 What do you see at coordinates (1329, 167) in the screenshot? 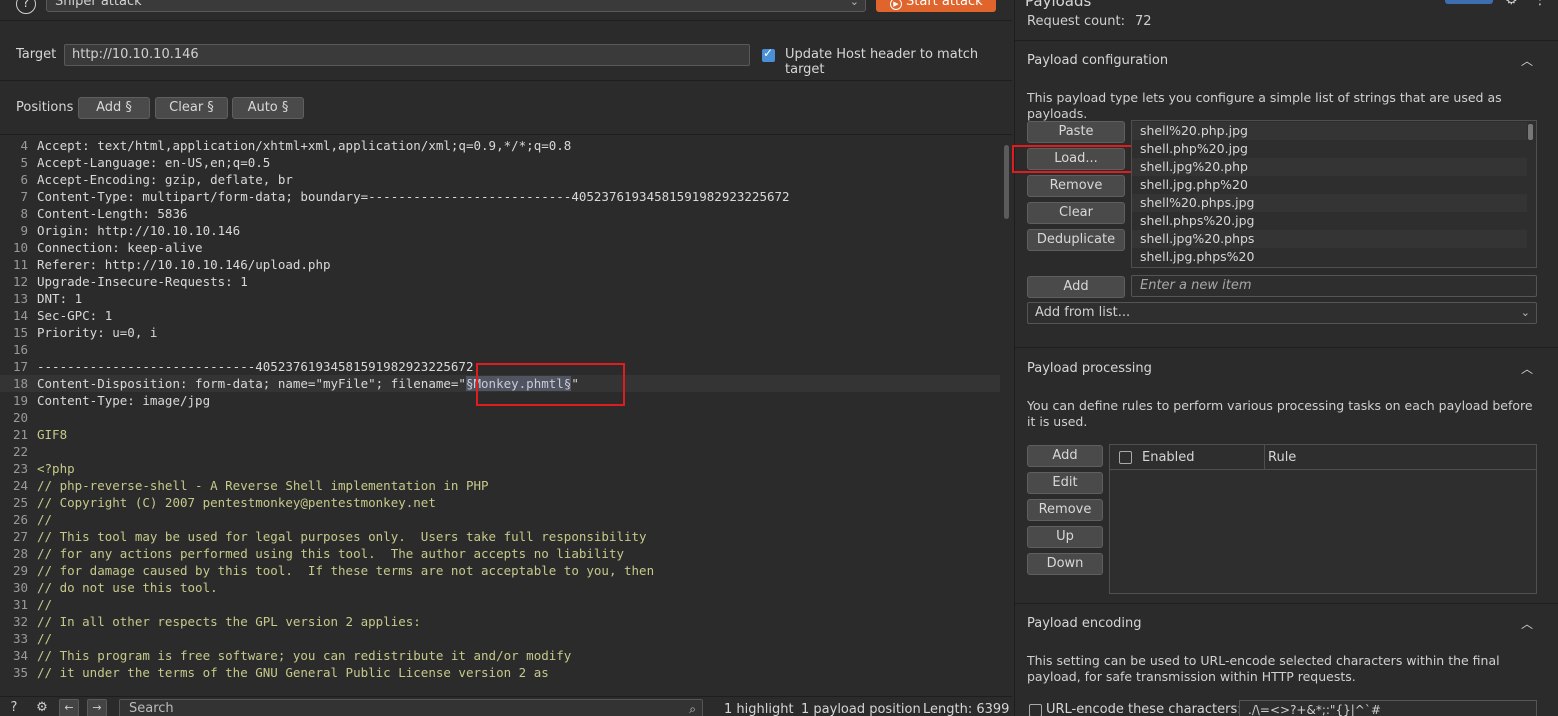
I see `list-item: shell.jpg%20.php` at bounding box center [1329, 167].